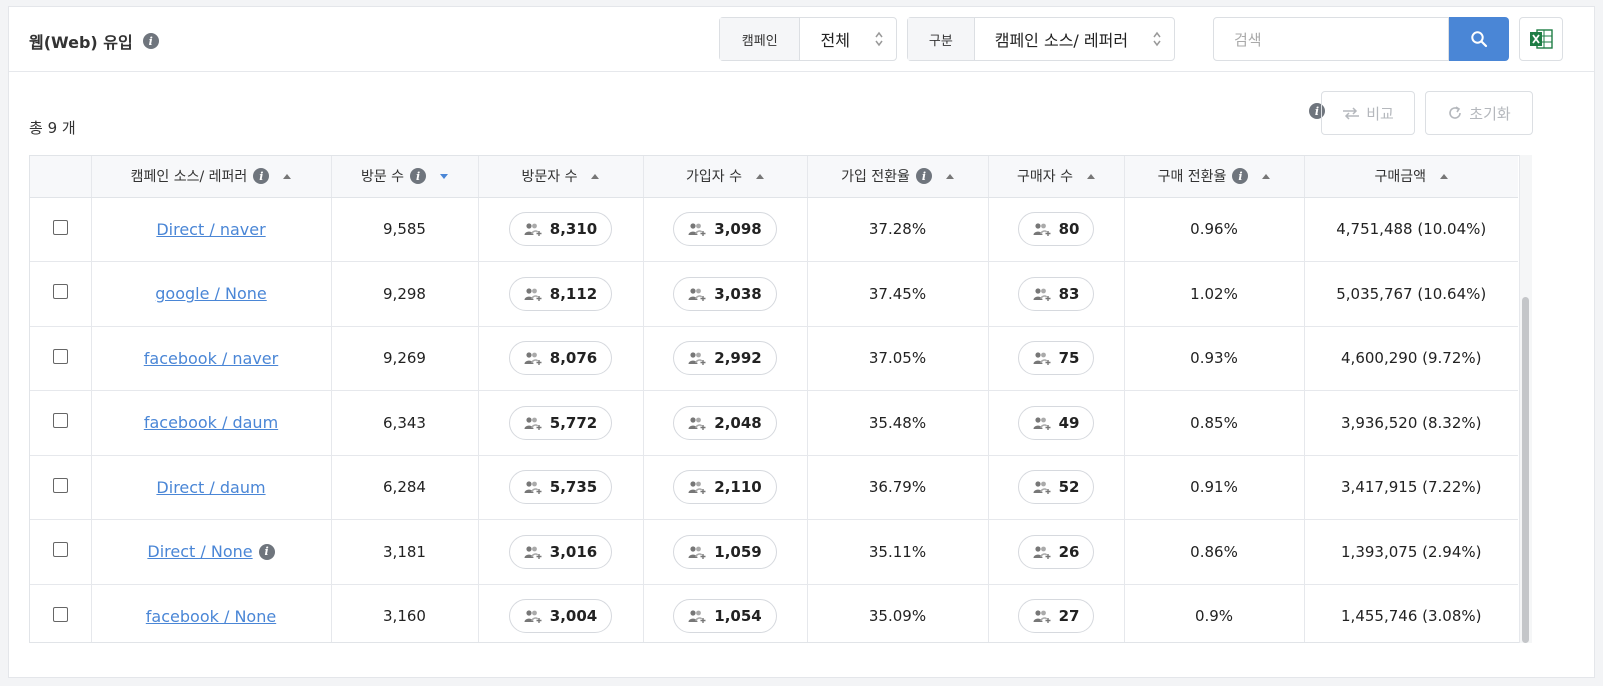  What do you see at coordinates (405, 177) in the screenshot?
I see `column-header-visits: 방문 수 i` at bounding box center [405, 177].